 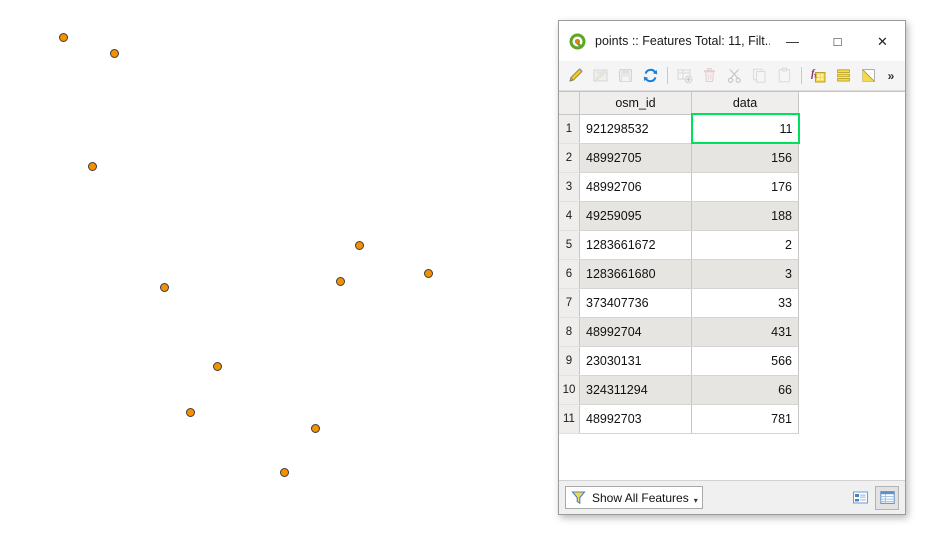 I want to click on toggle-editing-icon, so click(x=576, y=75).